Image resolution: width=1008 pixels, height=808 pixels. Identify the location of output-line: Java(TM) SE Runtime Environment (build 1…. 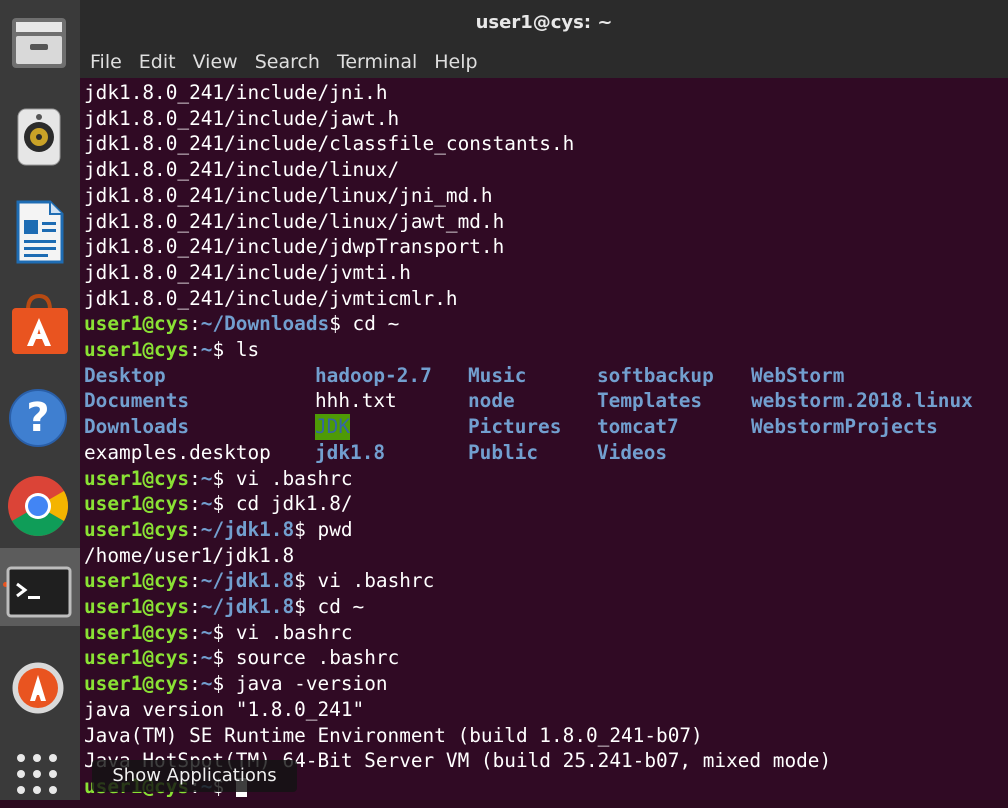
(393, 736).